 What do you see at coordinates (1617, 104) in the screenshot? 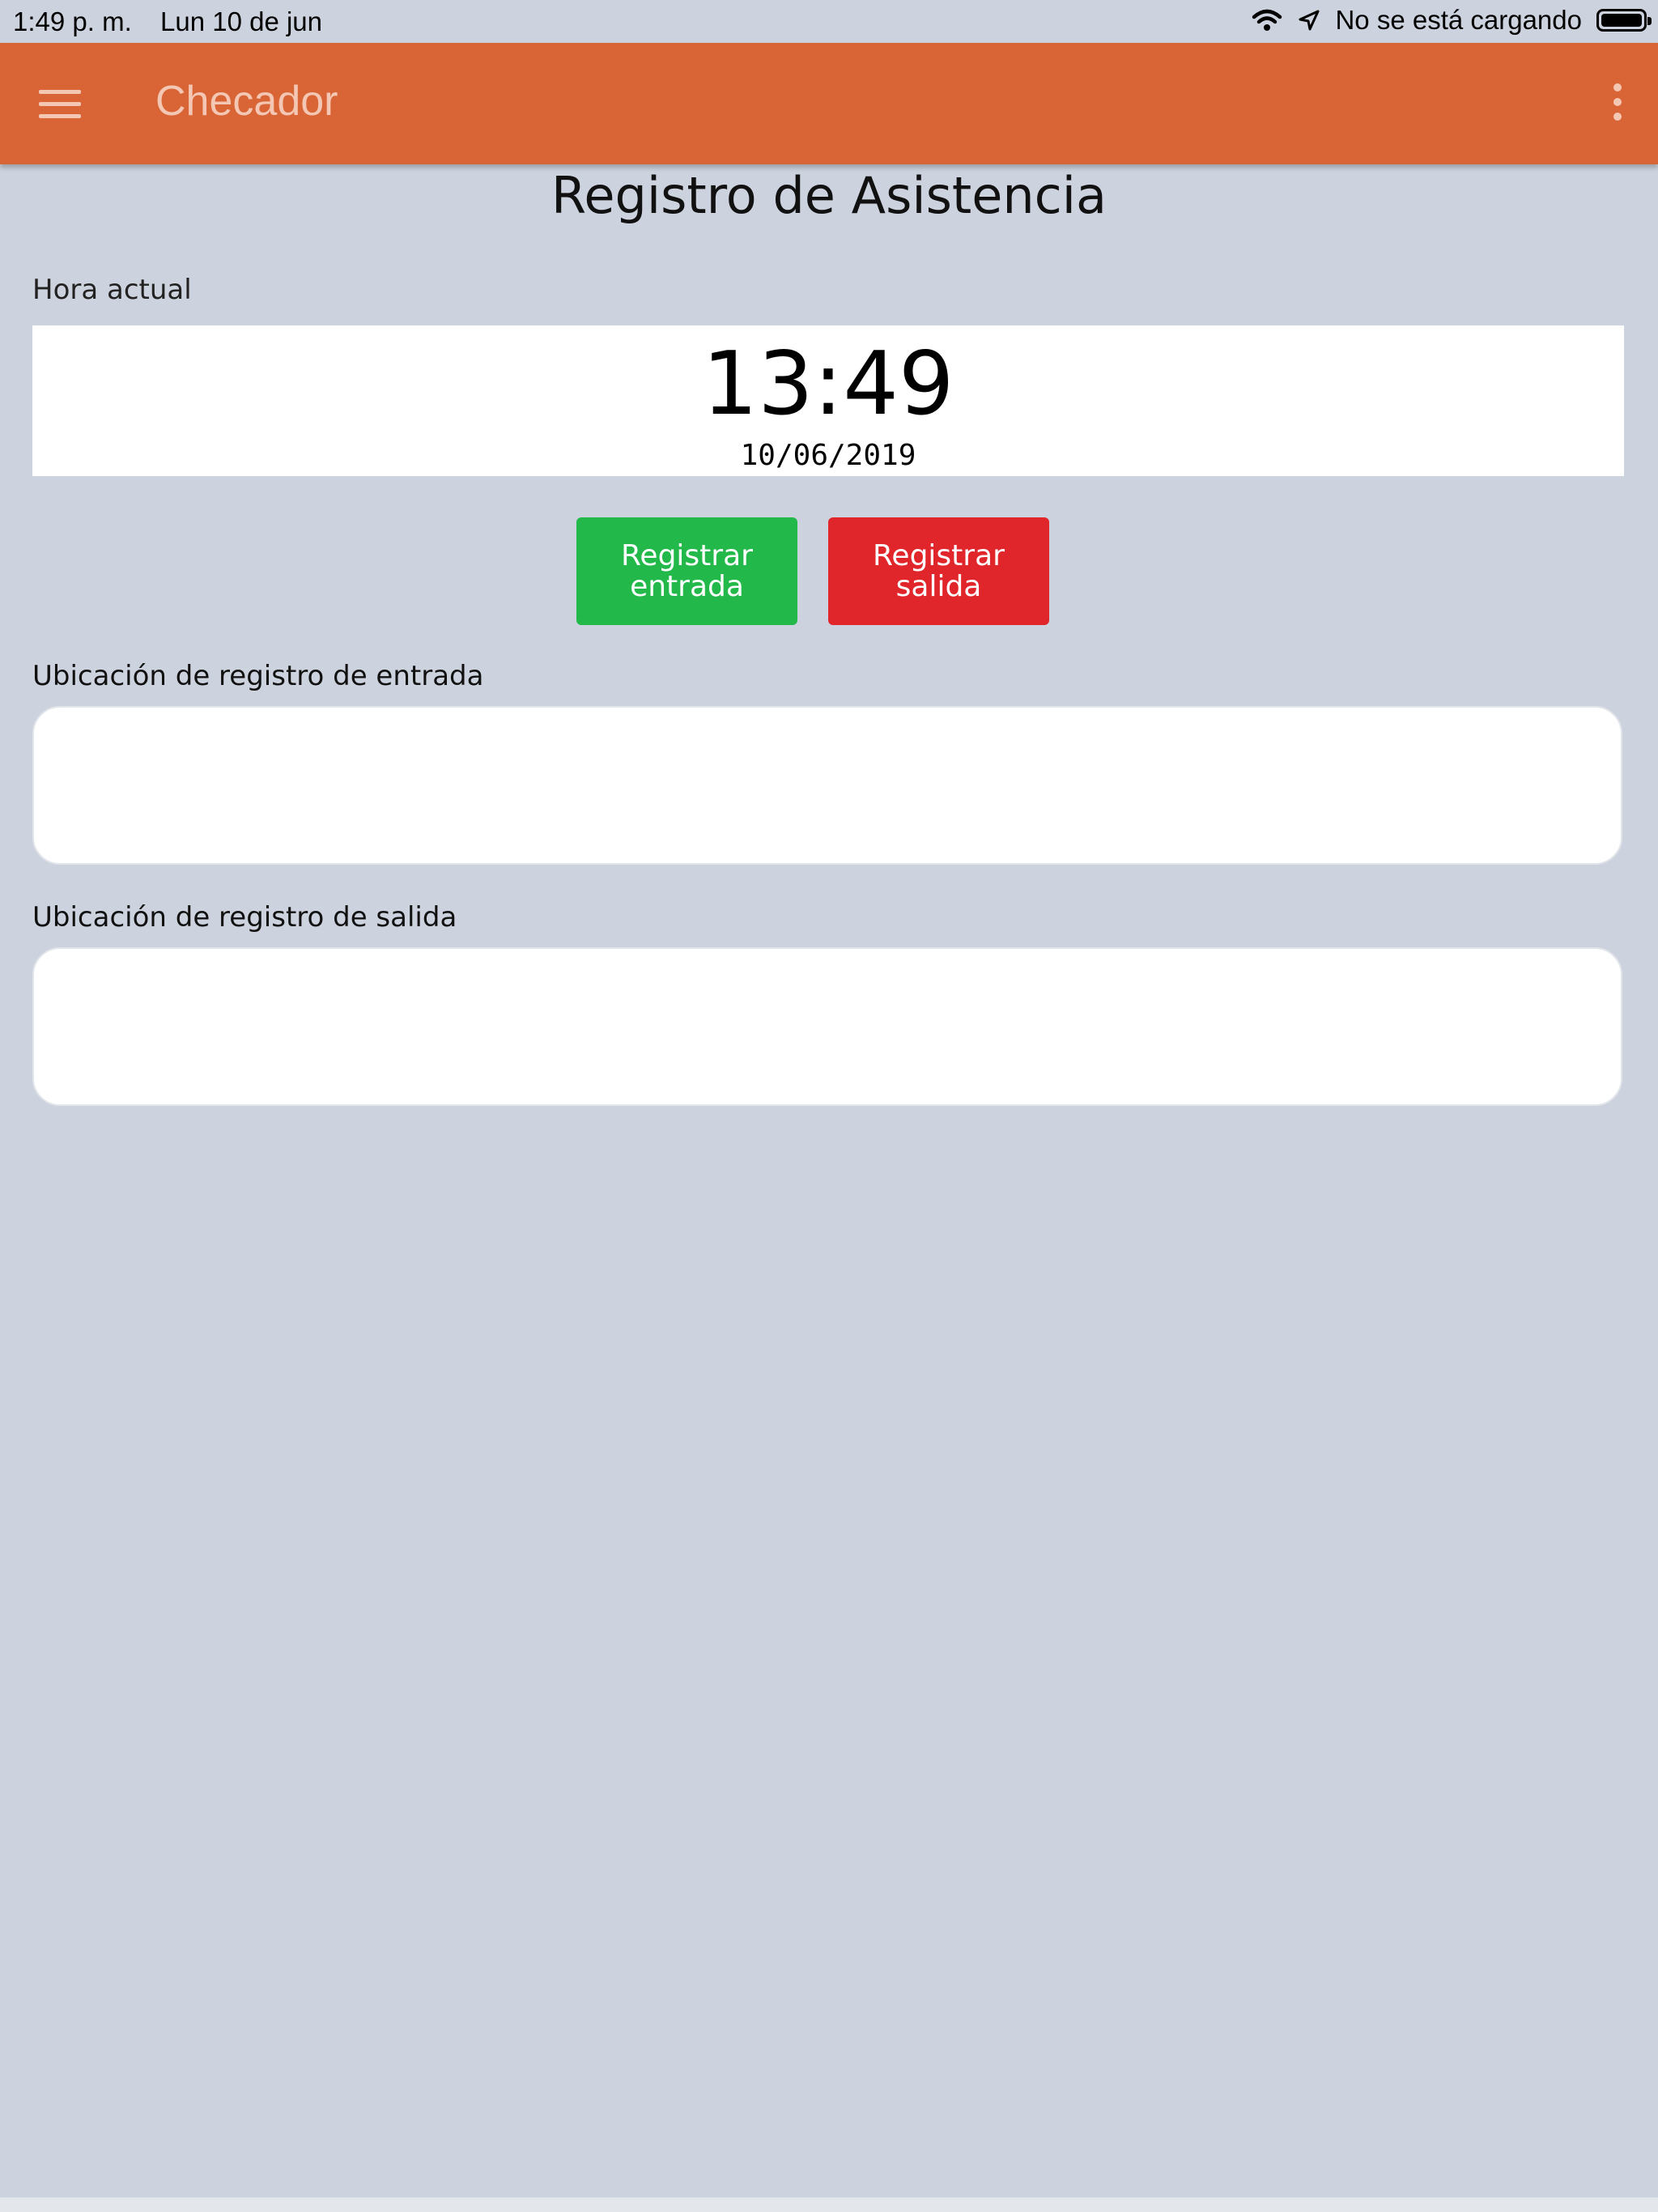
I see `more-vertical-icon` at bounding box center [1617, 104].